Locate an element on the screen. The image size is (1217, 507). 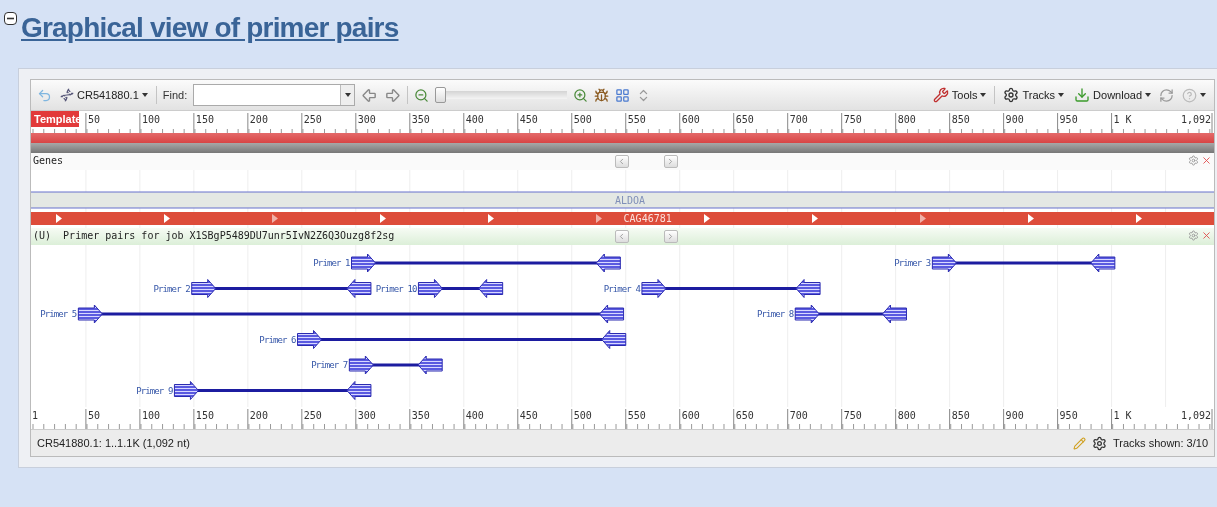
slider-thumb is located at coordinates (441, 95).